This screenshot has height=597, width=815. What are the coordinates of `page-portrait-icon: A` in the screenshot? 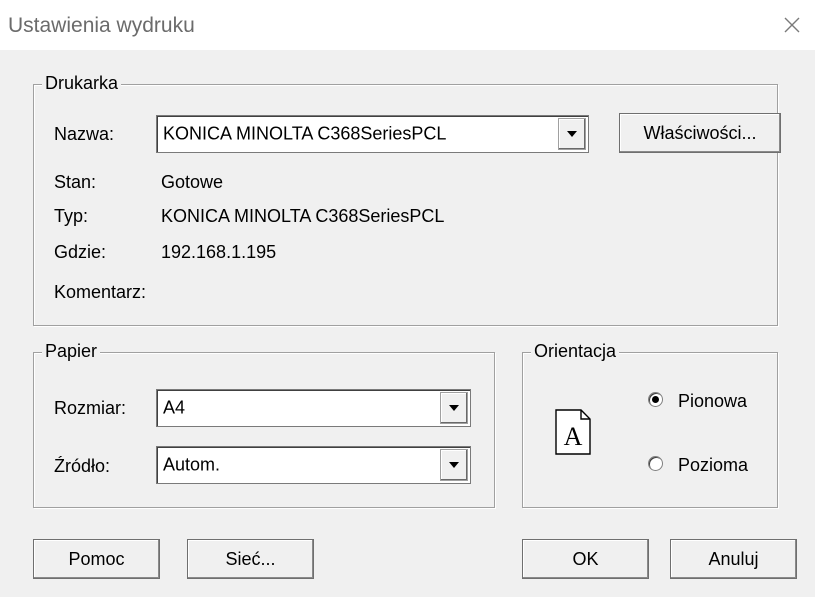 It's located at (573, 434).